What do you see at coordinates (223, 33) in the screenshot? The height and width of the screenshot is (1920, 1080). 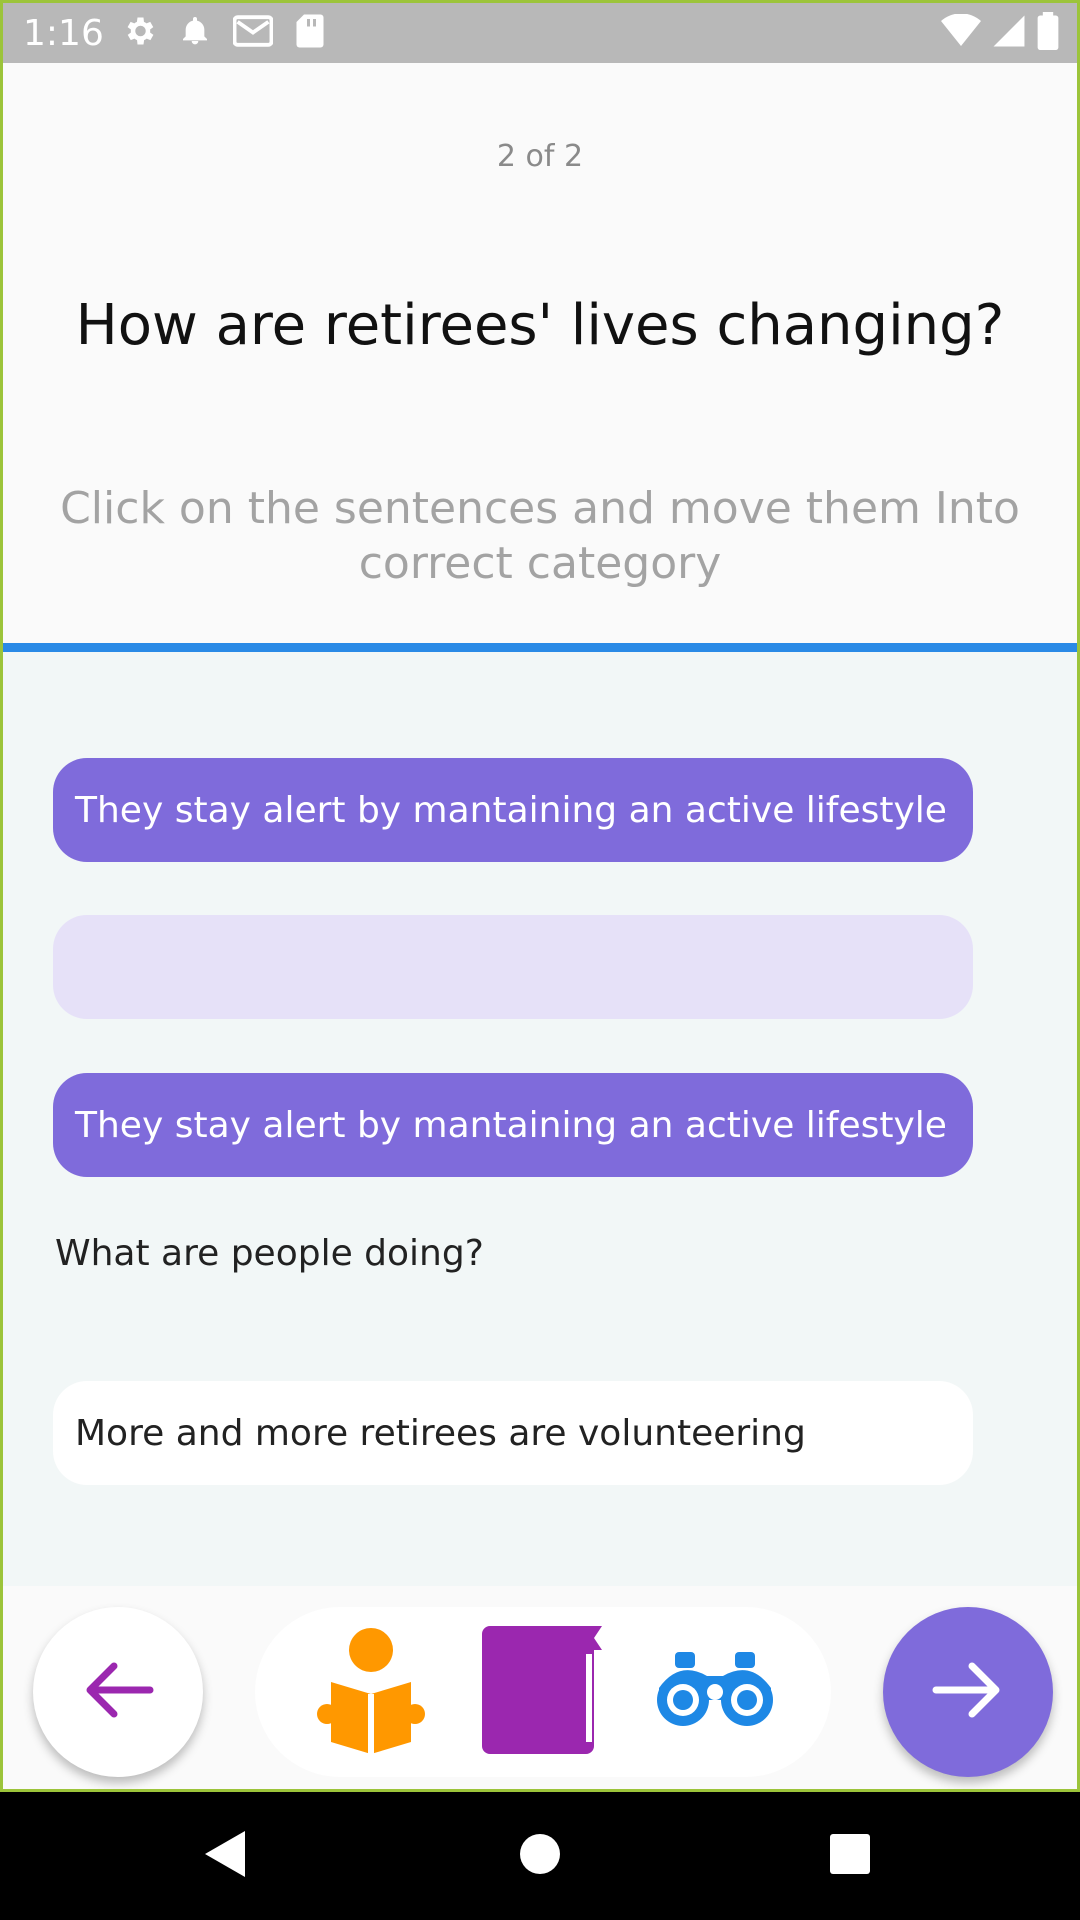 I see `status-left-icons` at bounding box center [223, 33].